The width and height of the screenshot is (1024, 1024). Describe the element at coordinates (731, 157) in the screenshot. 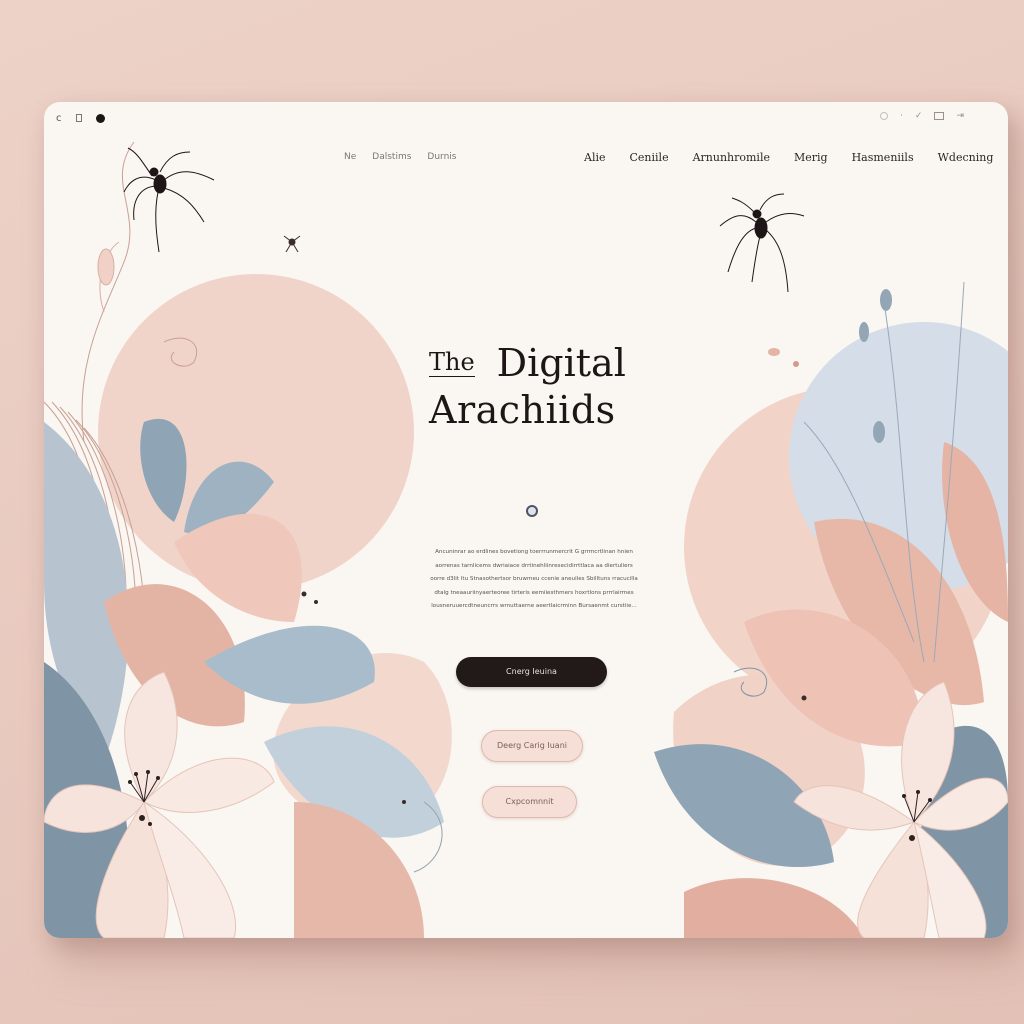

I see `nav-item-3: Arnunhromile` at that location.